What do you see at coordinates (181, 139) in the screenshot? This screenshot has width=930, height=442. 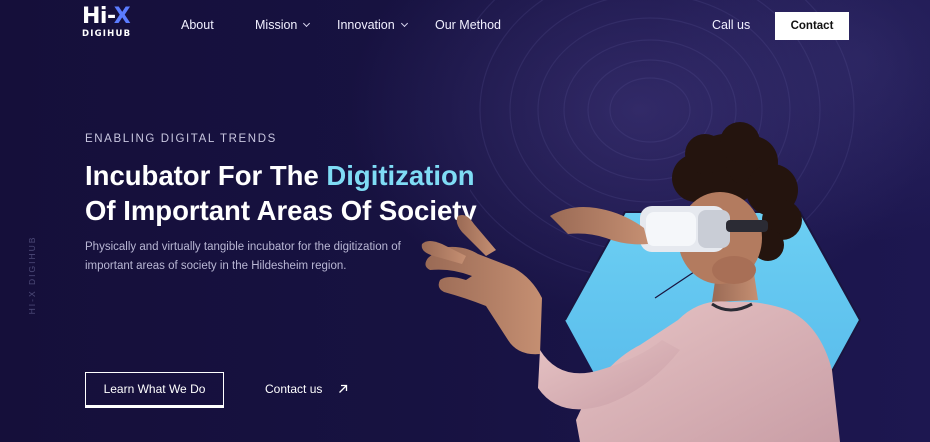 I see `hero-eyebrow: ENABLING DIGITAL TRENDS` at bounding box center [181, 139].